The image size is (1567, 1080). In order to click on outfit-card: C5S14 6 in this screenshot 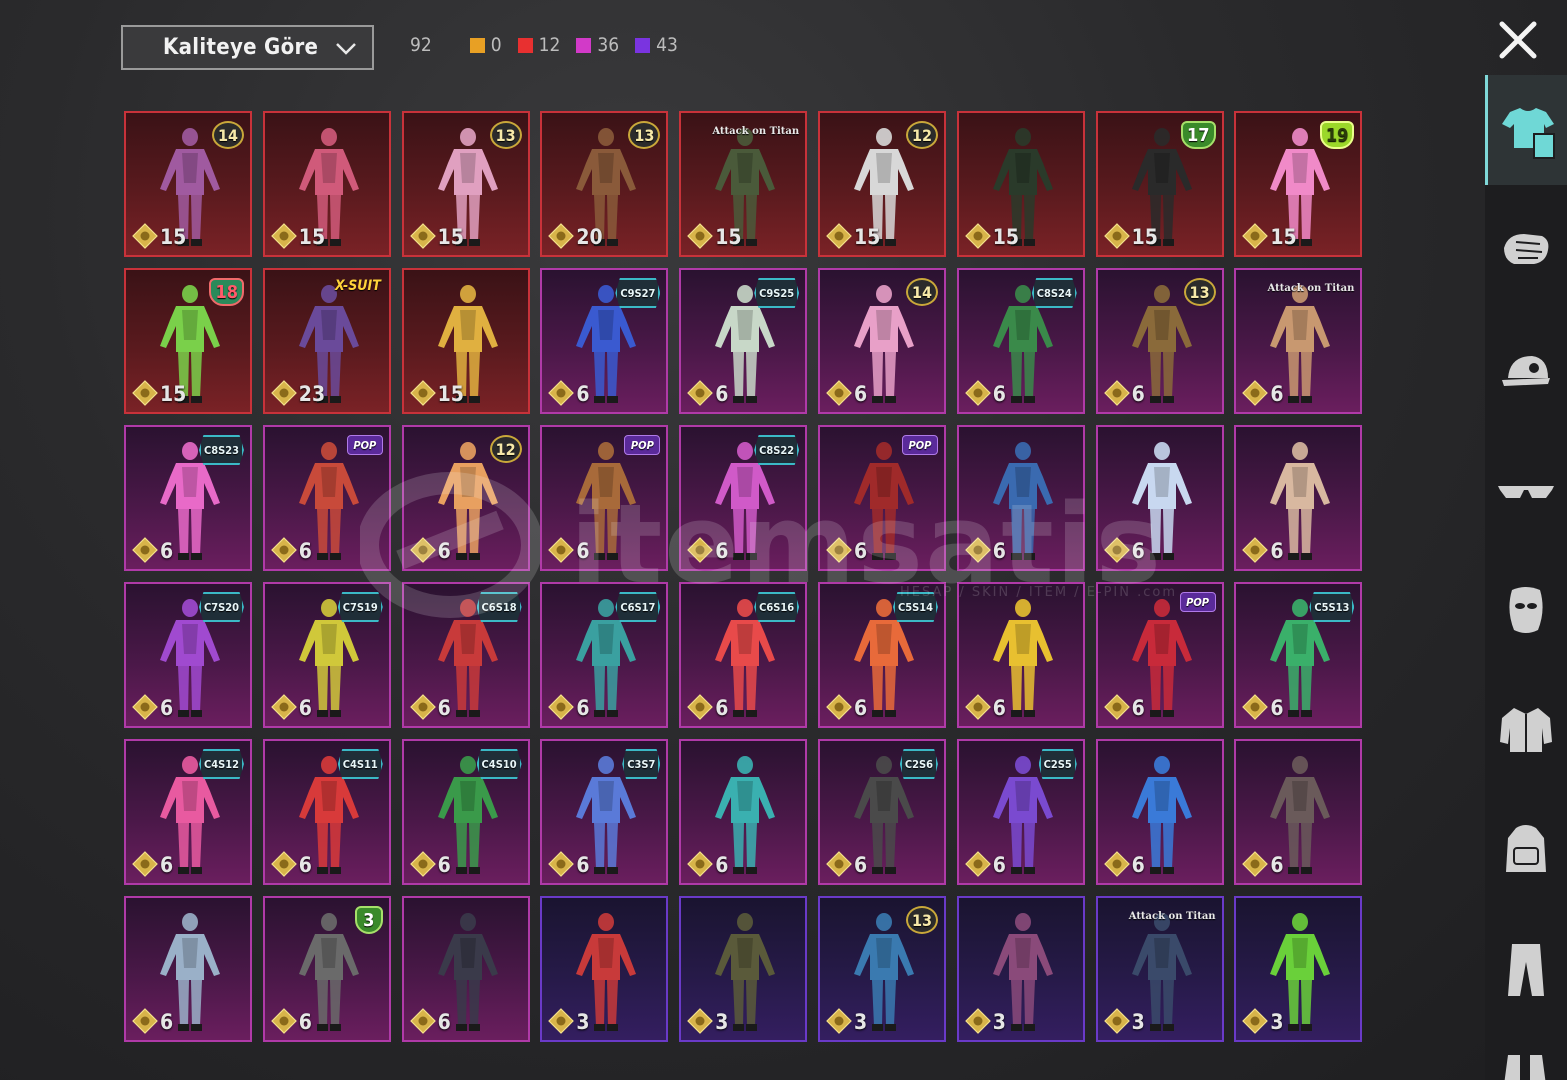, I will do `click(881, 655)`.